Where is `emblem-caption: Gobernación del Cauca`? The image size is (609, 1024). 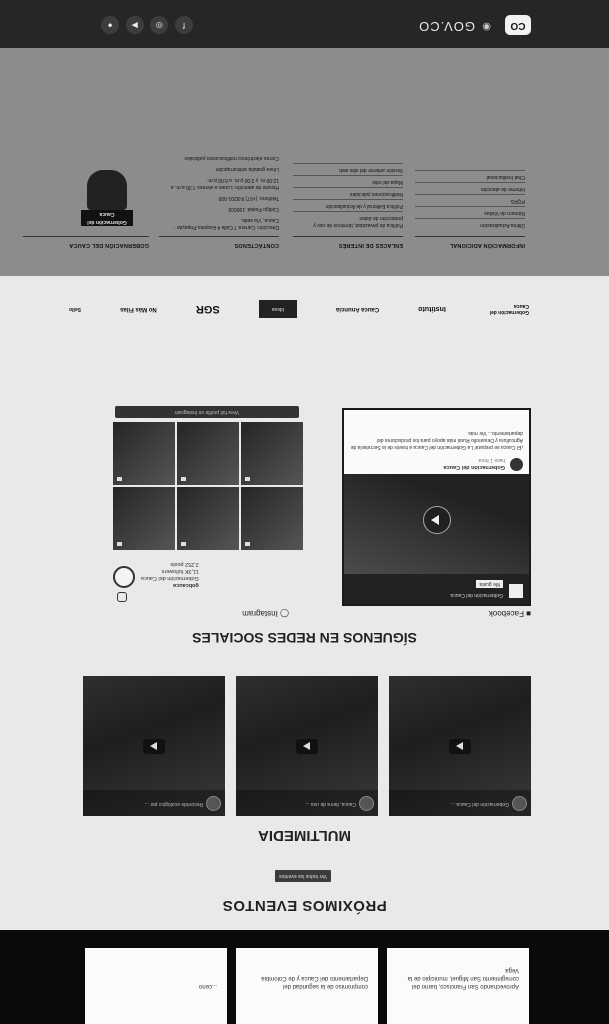
emblem-caption: Gobernación del Cauca is located at coordinates (107, 218).